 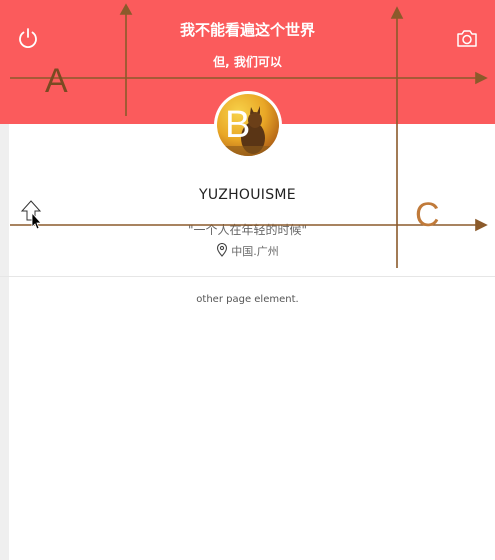 What do you see at coordinates (32, 215) in the screenshot?
I see `mouse-pointer-icon` at bounding box center [32, 215].